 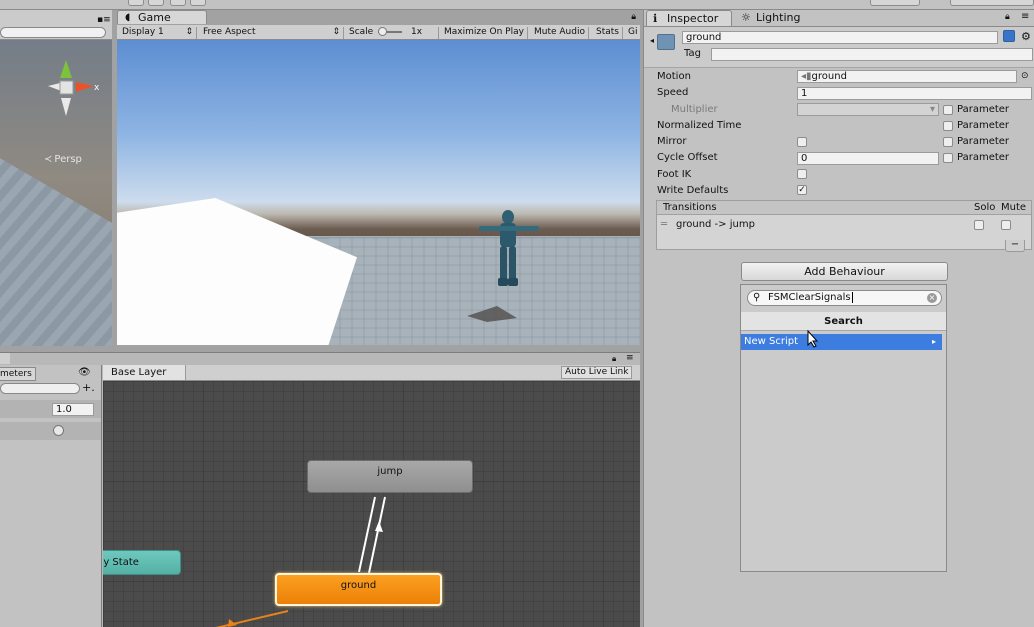 What do you see at coordinates (694, 109) in the screenshot?
I see `multiplier-label: Multiplier` at bounding box center [694, 109].